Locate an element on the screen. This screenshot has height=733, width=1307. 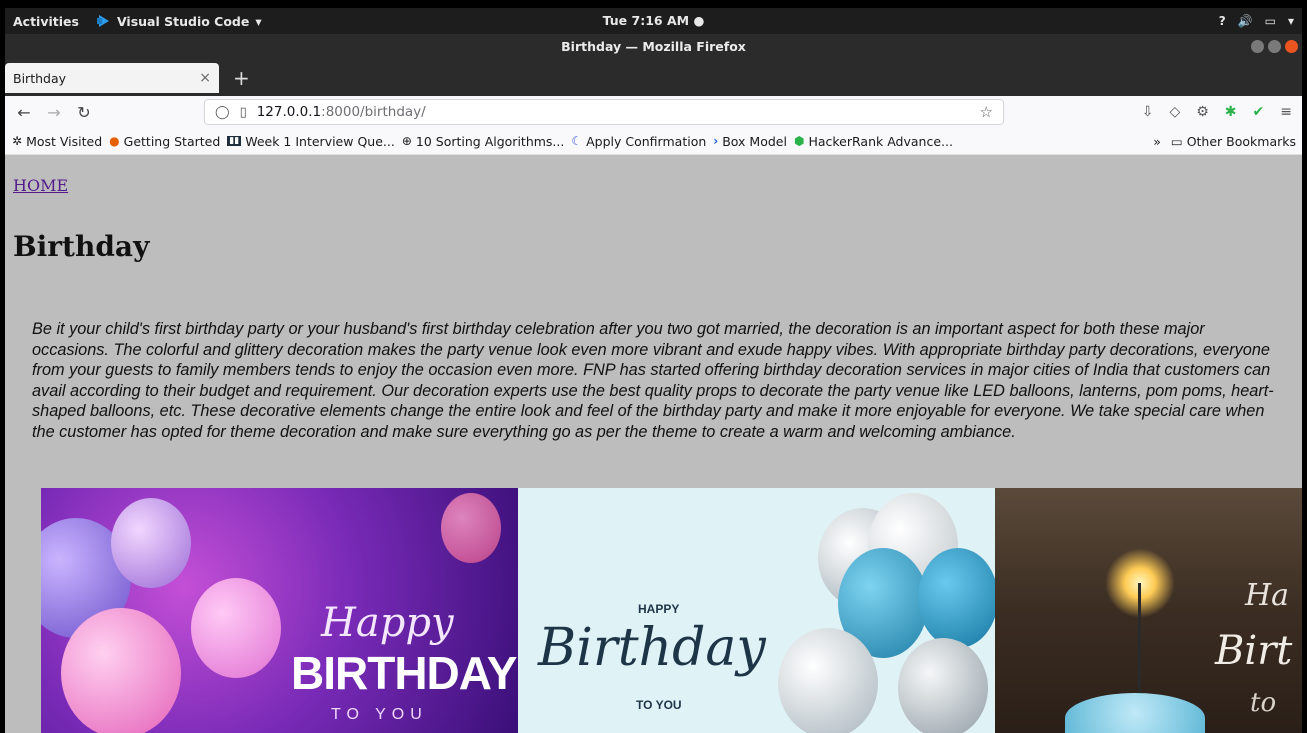
window-controls is located at coordinates (1274, 46).